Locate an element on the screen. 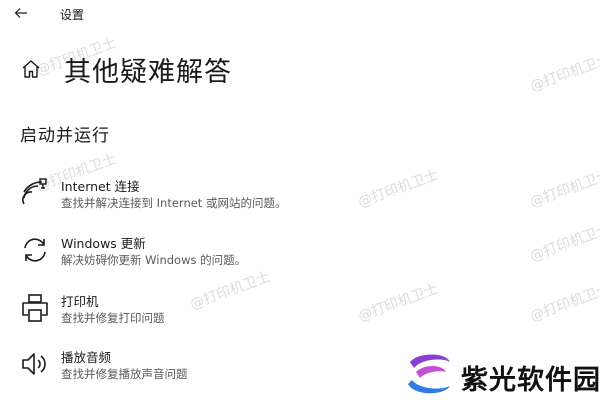 The image size is (600, 402). troubleshooter-printer: 打印机 查找并修复打印问题 is located at coordinates (216, 313).